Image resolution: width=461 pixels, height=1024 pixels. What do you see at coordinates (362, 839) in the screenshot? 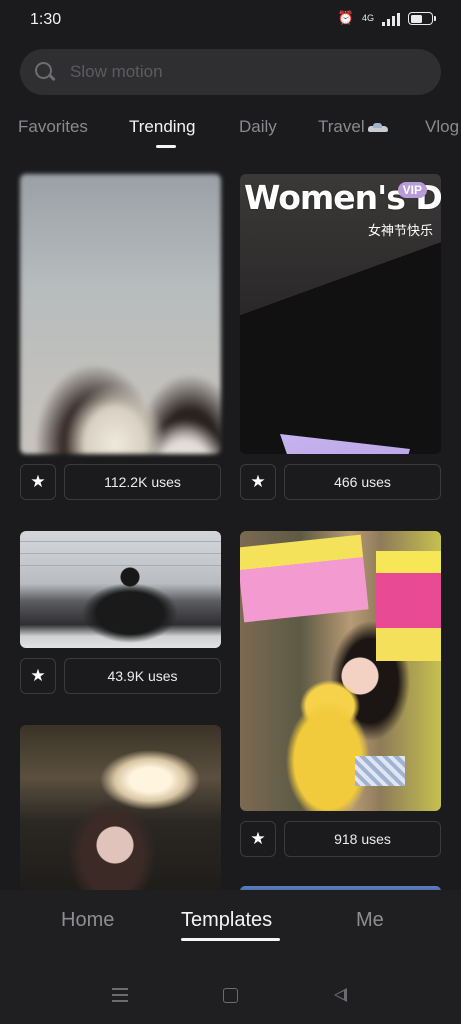
I see `uses-count-button: 918 uses` at bounding box center [362, 839].